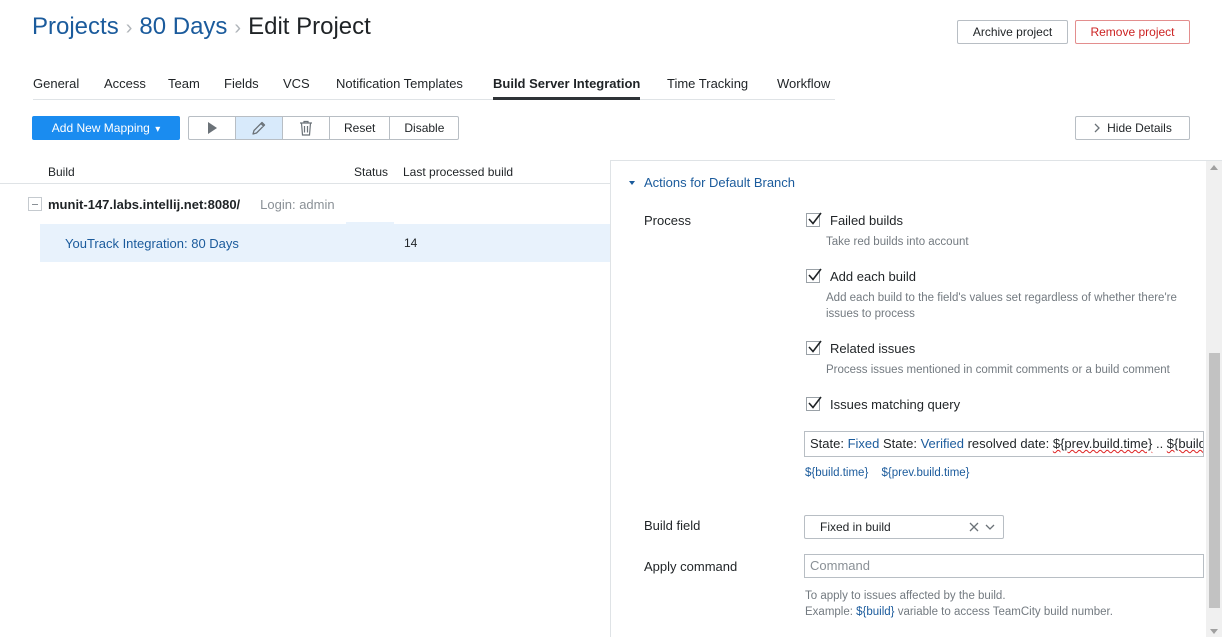 The image size is (1222, 637). I want to click on page-title: Edit Project, so click(309, 26).